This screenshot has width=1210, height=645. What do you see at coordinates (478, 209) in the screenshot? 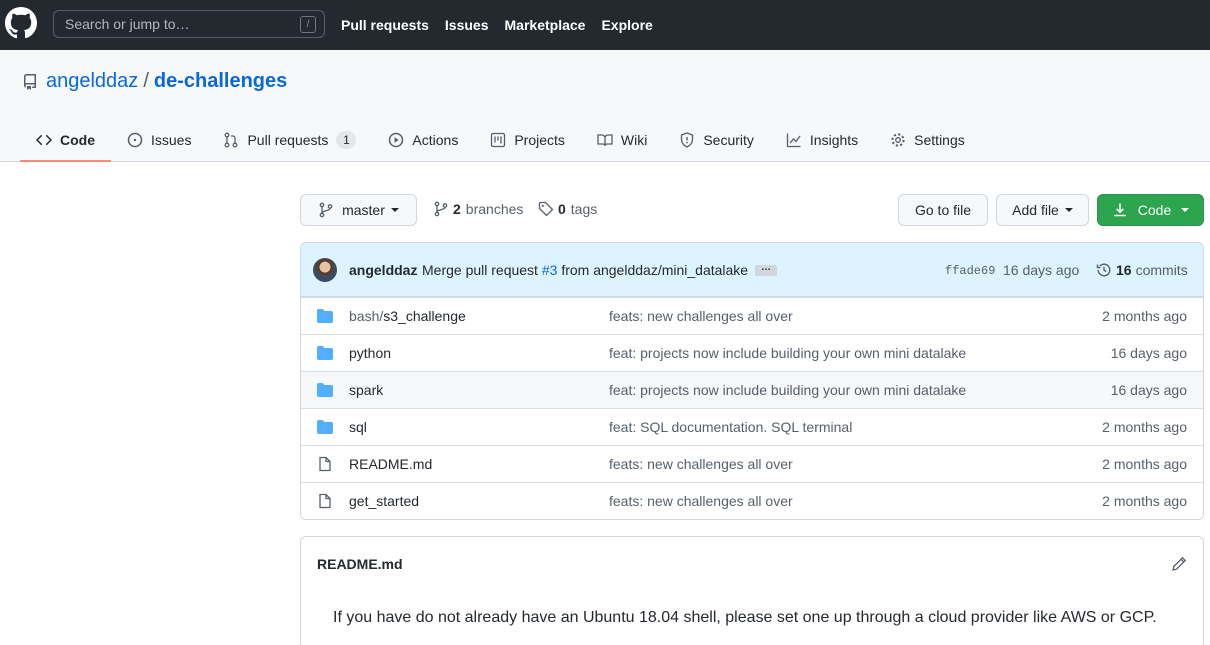
I see `branches-link: 2 branches` at bounding box center [478, 209].